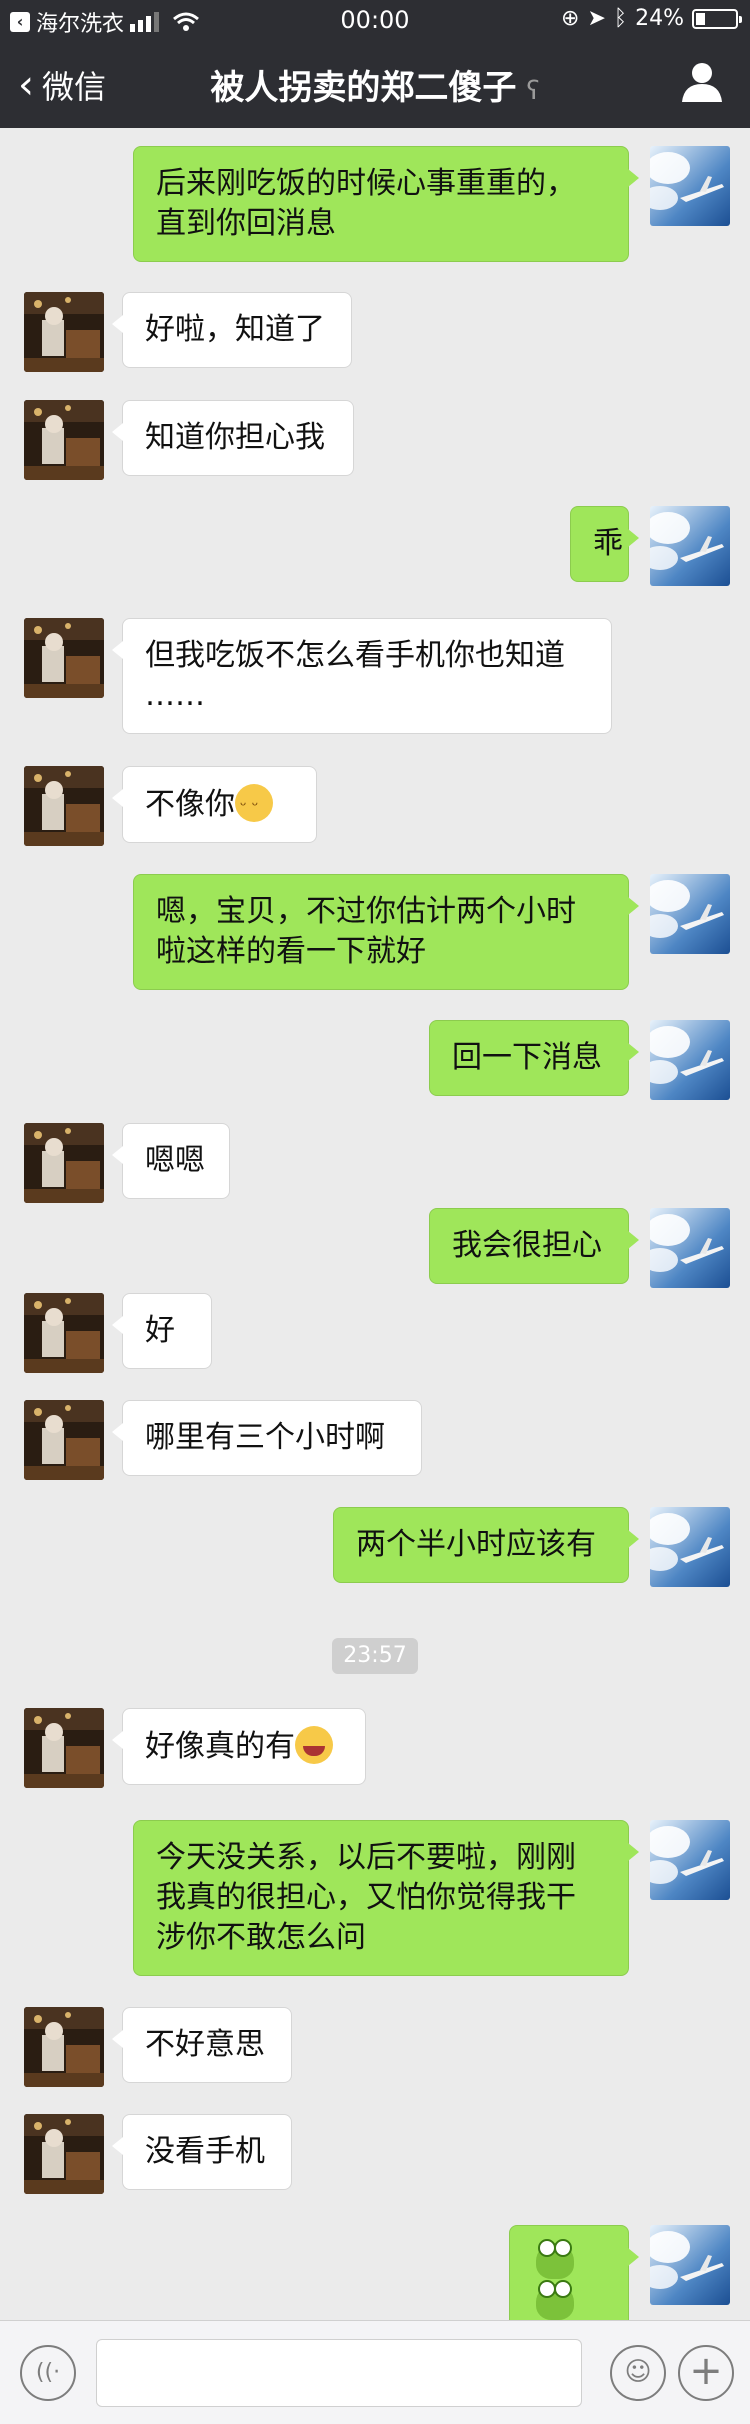 Image resolution: width=750 pixels, height=2424 pixels. I want to click on message-bubble: 嗯嗯, so click(171, 1161).